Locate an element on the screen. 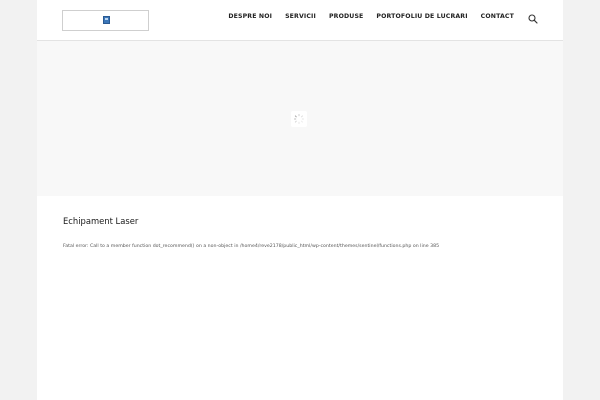 The height and width of the screenshot is (400, 600). nav-contact: CONTACT is located at coordinates (497, 17).